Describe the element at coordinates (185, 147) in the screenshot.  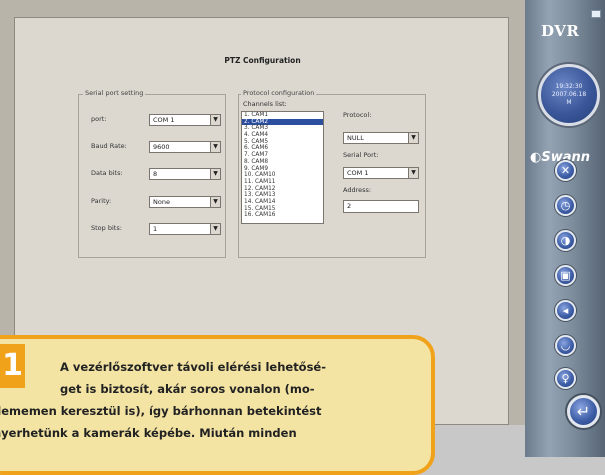
I see `baud-rate-select: 9600 ▼` at that location.